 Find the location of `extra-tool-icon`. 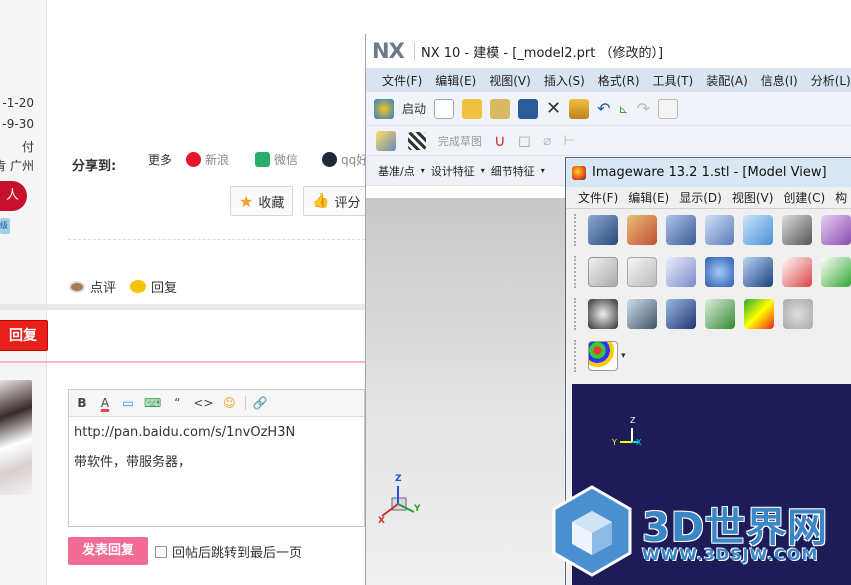

extra-tool-icon is located at coordinates (836, 272).